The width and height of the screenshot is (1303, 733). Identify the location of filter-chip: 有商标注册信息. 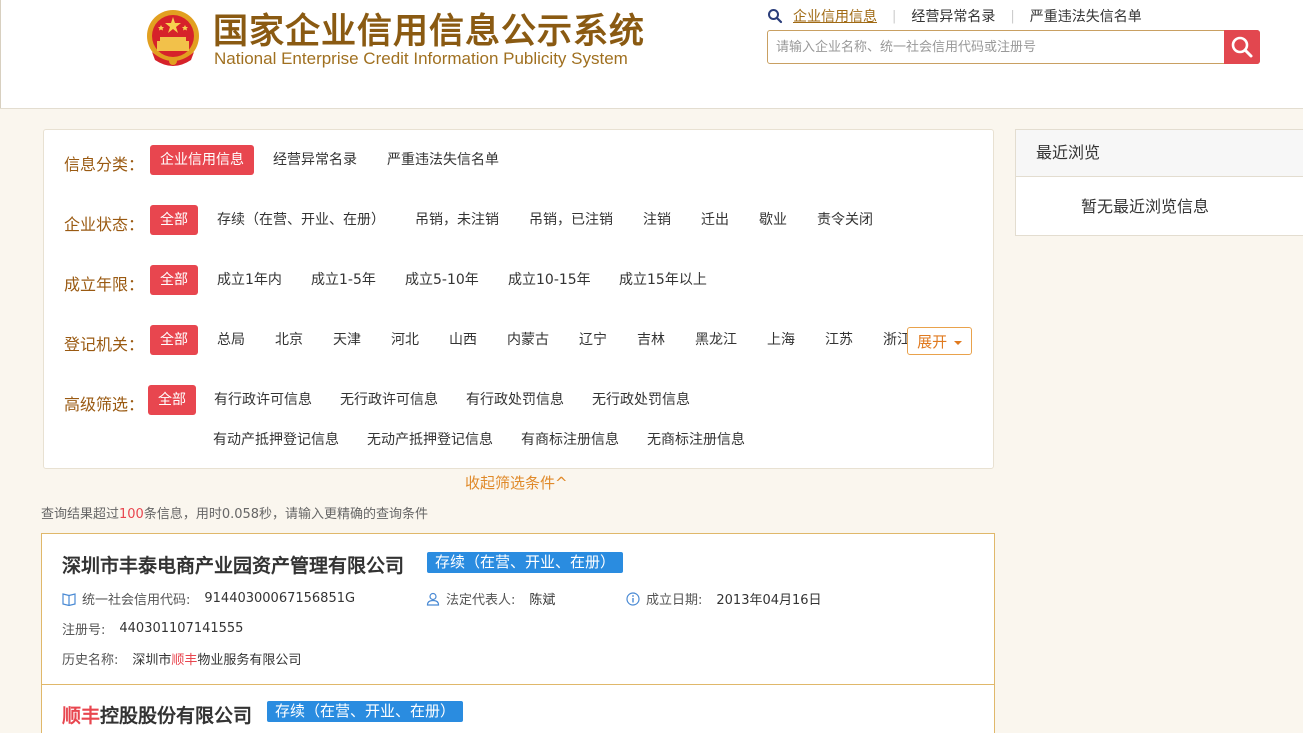
(570, 440).